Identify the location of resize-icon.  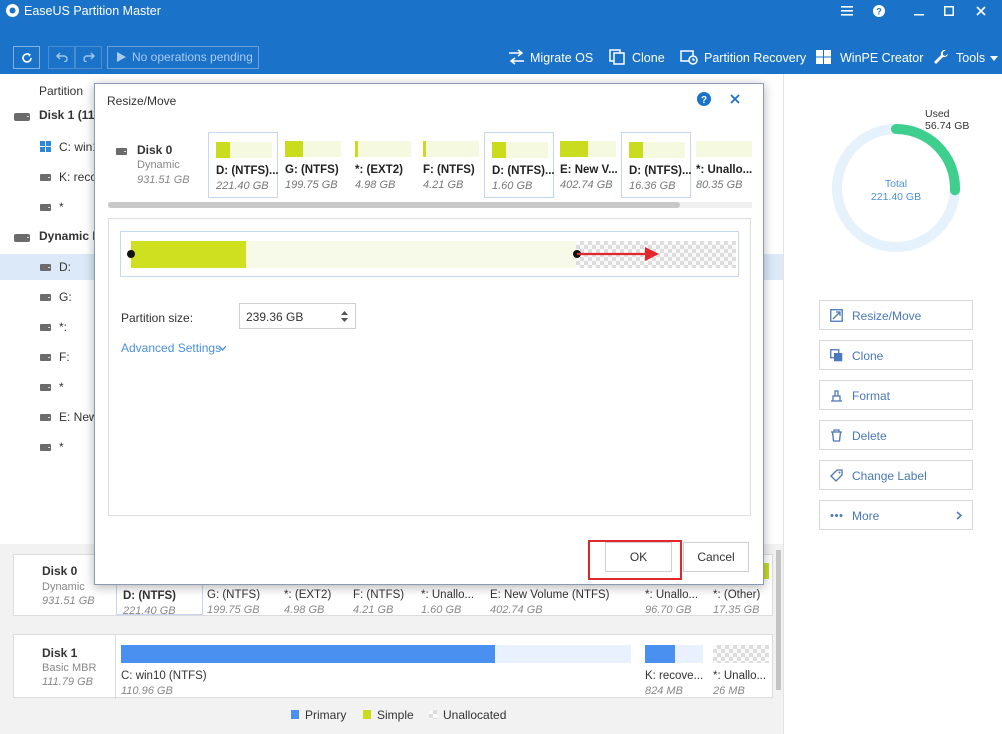
(836, 315).